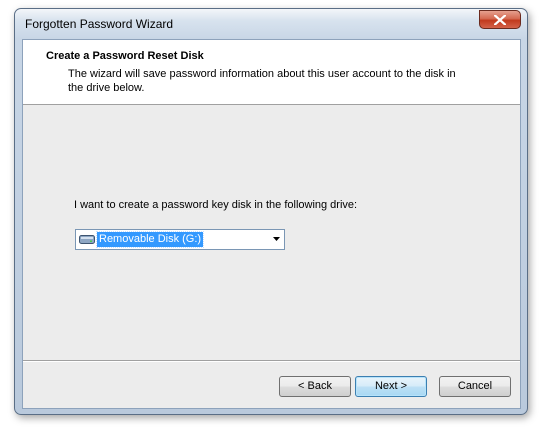  I want to click on page-title: Create a Password Reset Disk, so click(125, 56).